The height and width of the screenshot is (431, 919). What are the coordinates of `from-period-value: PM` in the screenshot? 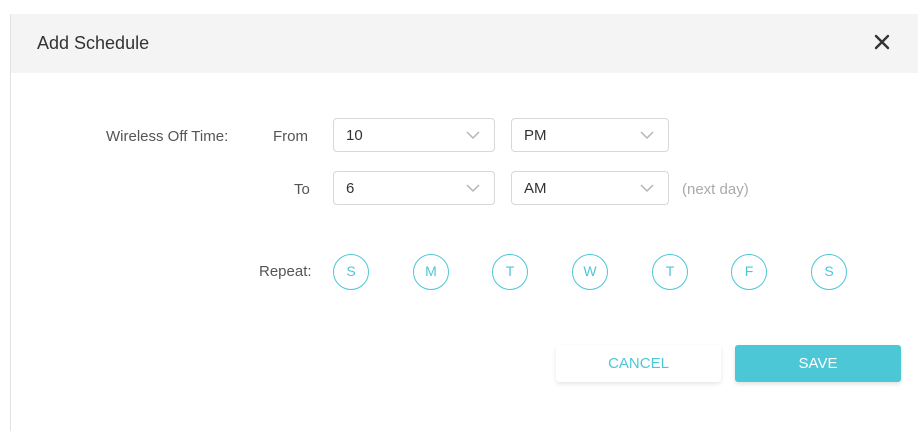 It's located at (535, 135).